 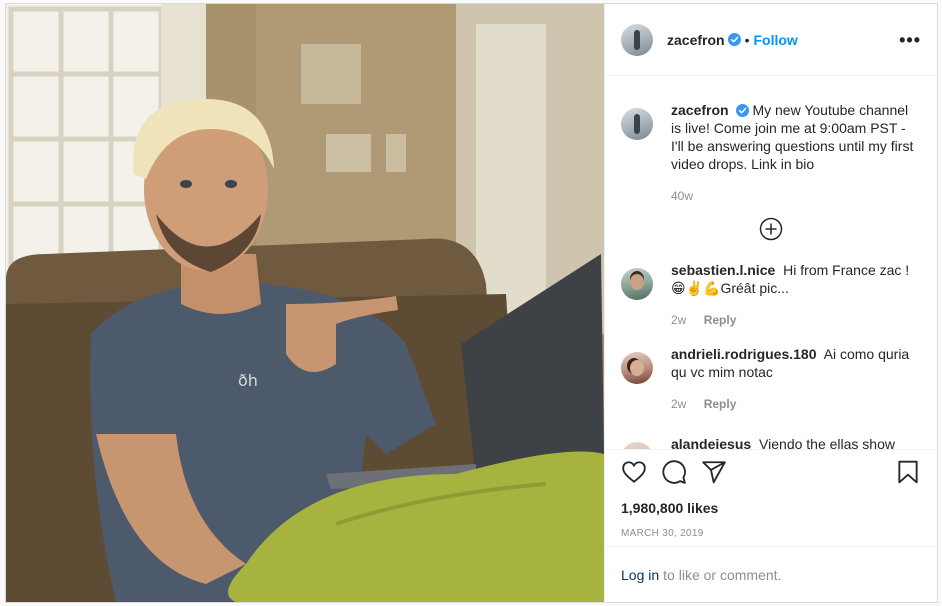 What do you see at coordinates (711, 442) in the screenshot?
I see `comment-username: alandejesus` at bounding box center [711, 442].